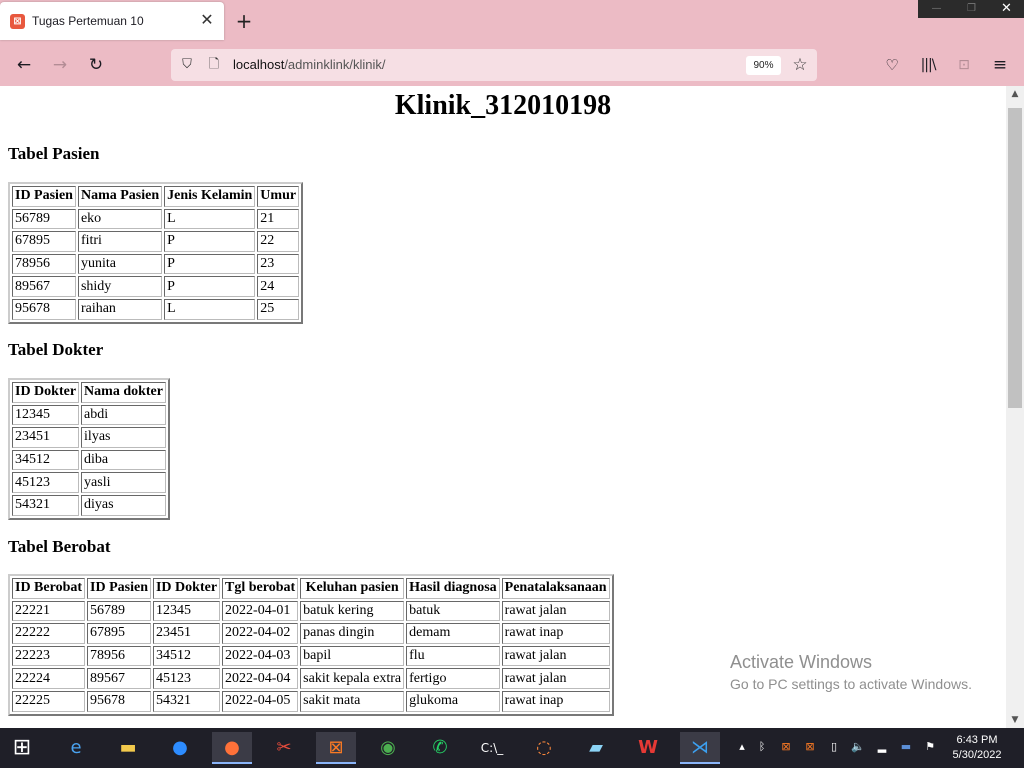 Image resolution: width=1024 pixels, height=768 pixels. What do you see at coordinates (964, 65) in the screenshot?
I see `extension-icon: ⊡` at bounding box center [964, 65].